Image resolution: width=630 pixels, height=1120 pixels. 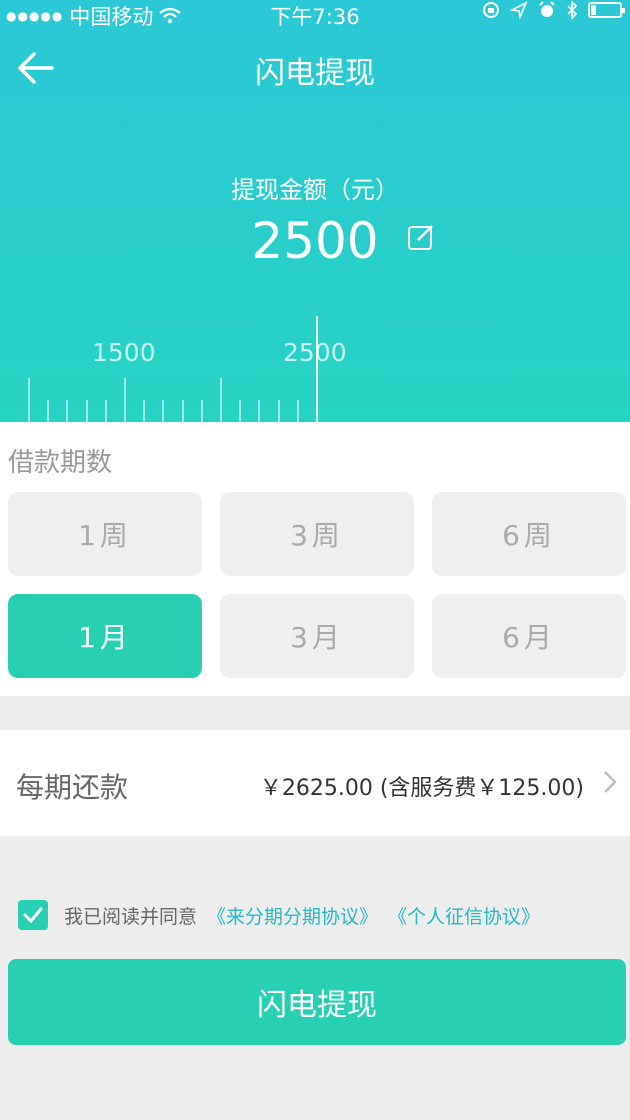 I want to click on orientation-lock-icon, so click(x=491, y=10).